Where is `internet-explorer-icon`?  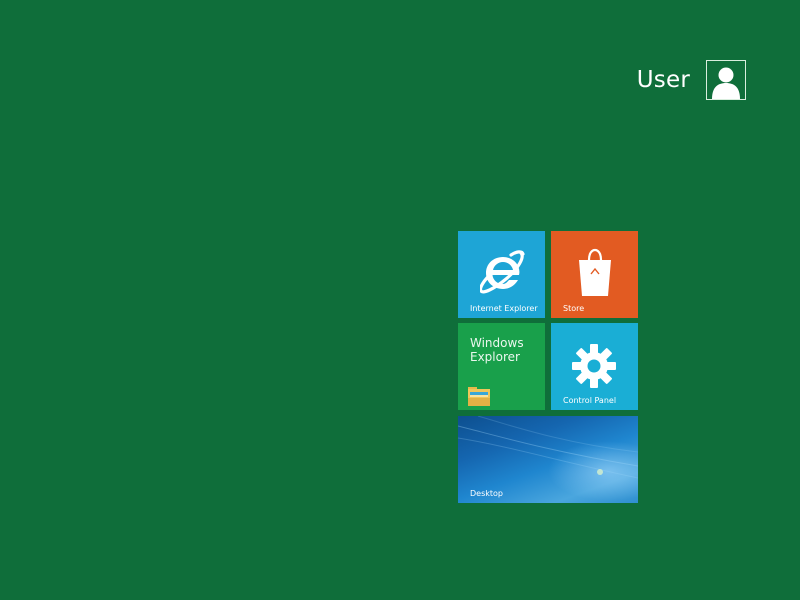 internet-explorer-icon is located at coordinates (501, 272).